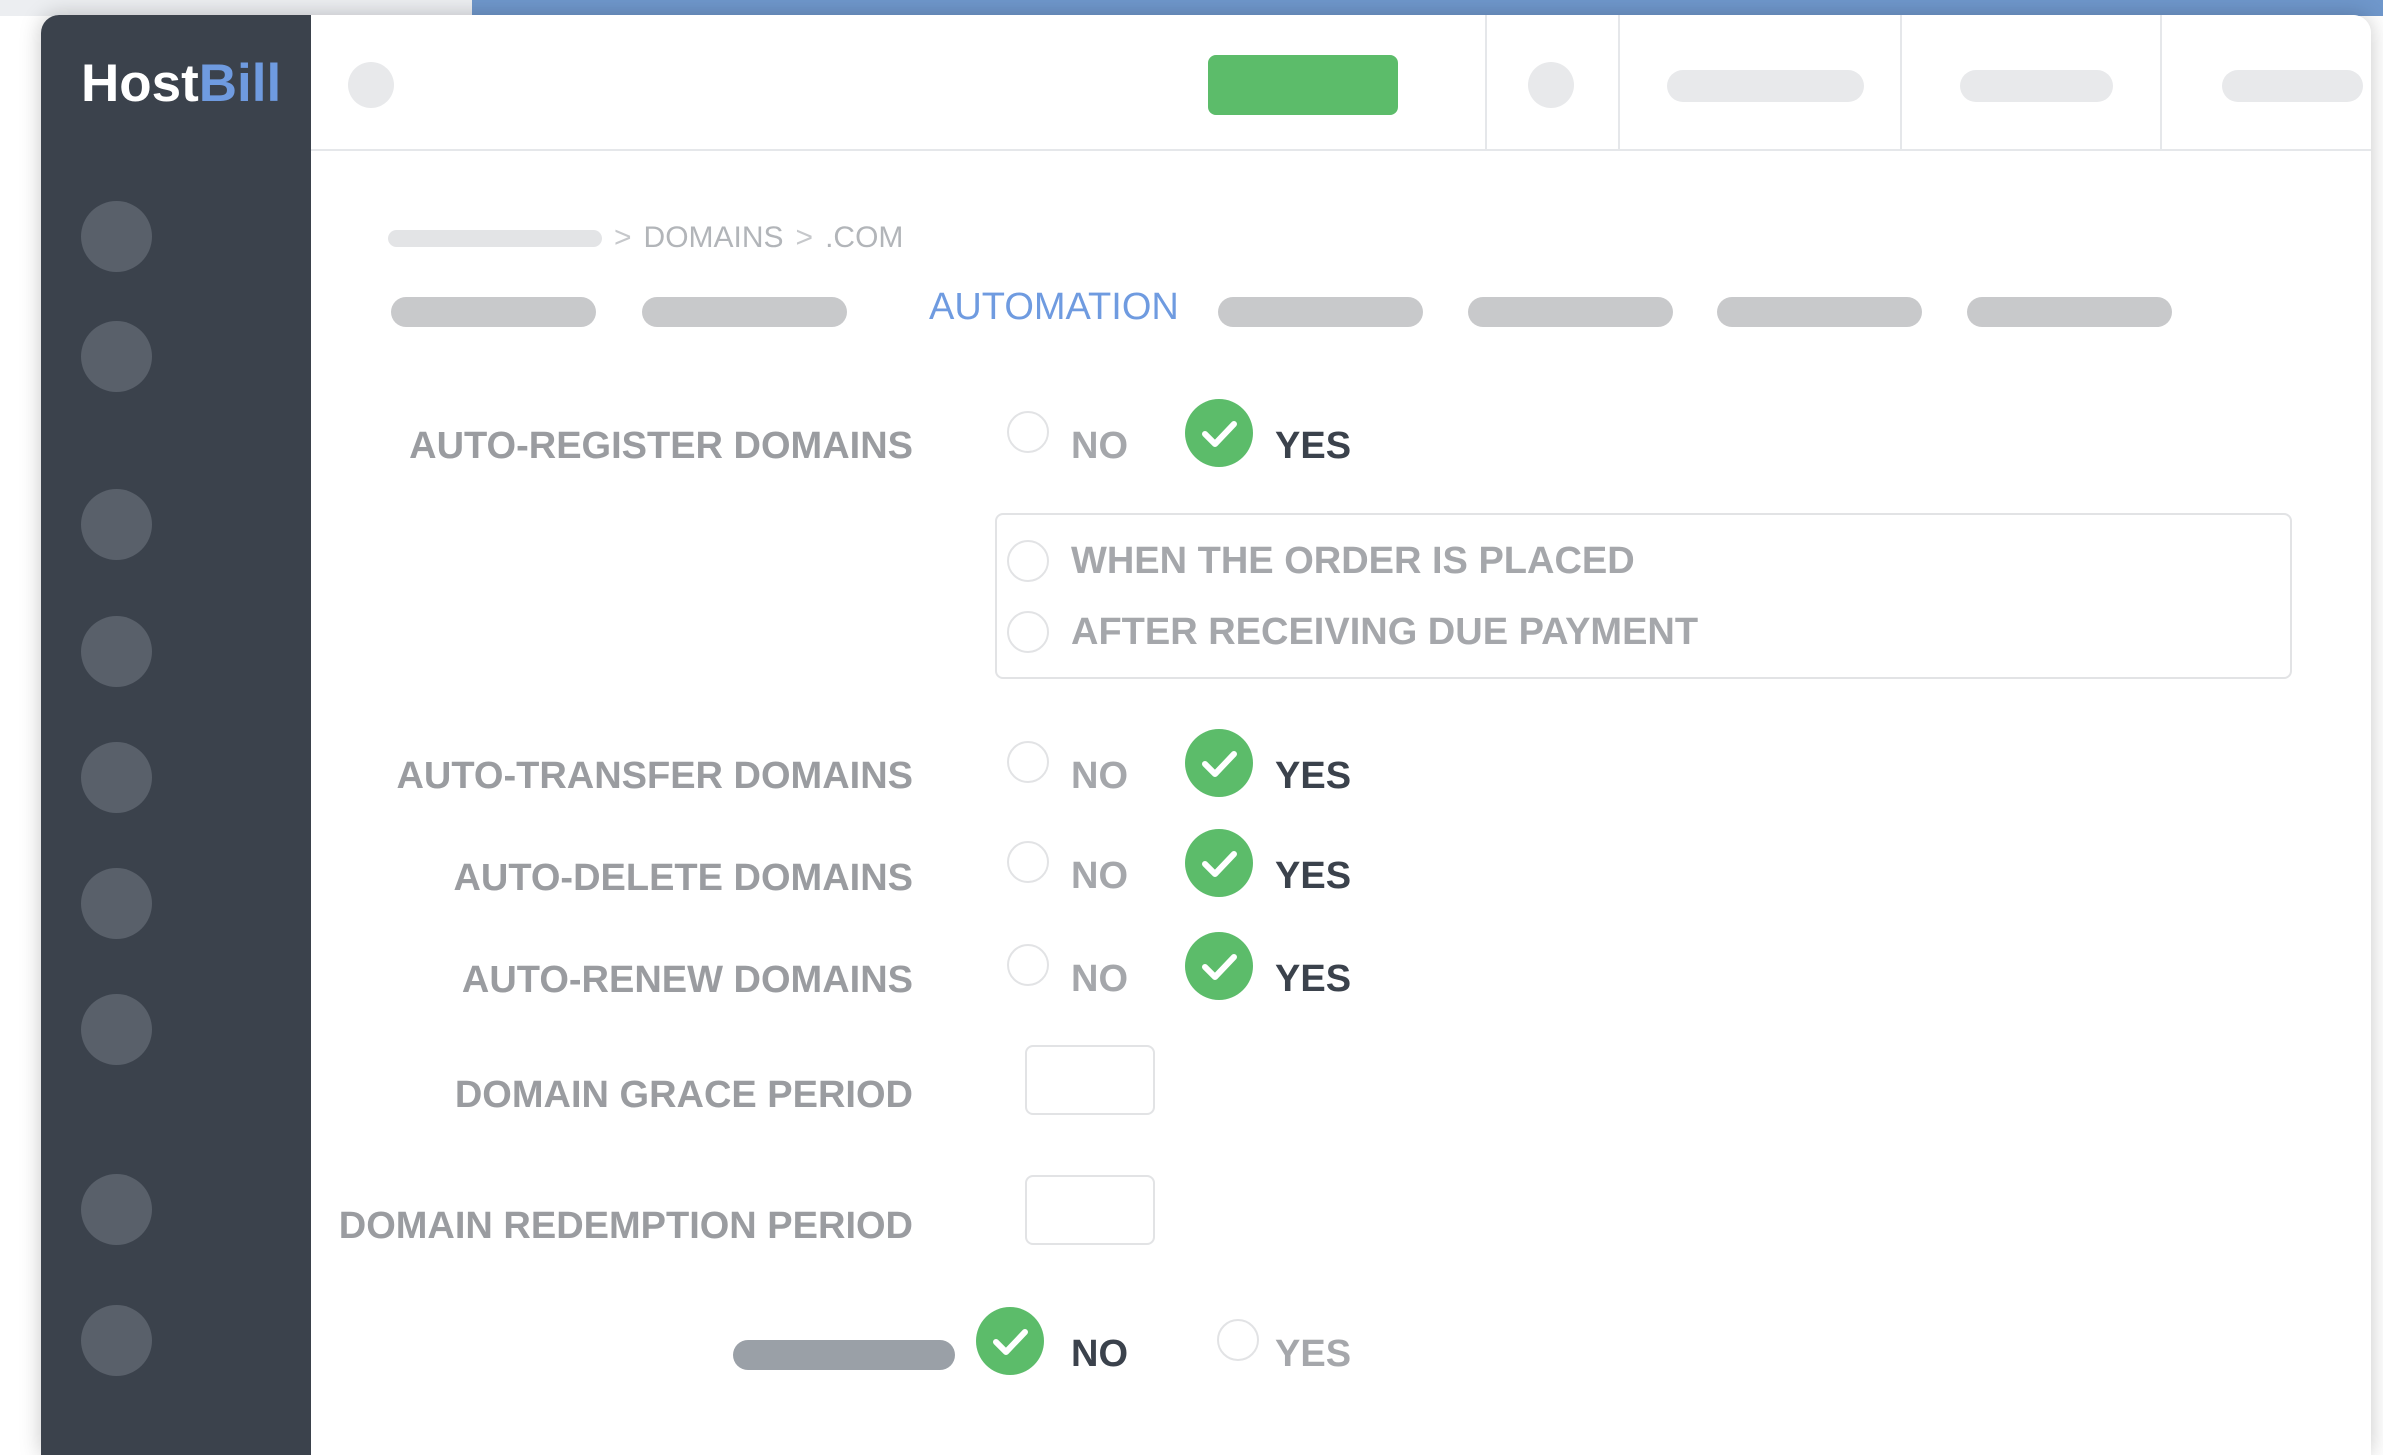 This screenshot has height=1455, width=2383. What do you see at coordinates (181, 83) in the screenshot?
I see `hostbill-logo: HostBill` at bounding box center [181, 83].